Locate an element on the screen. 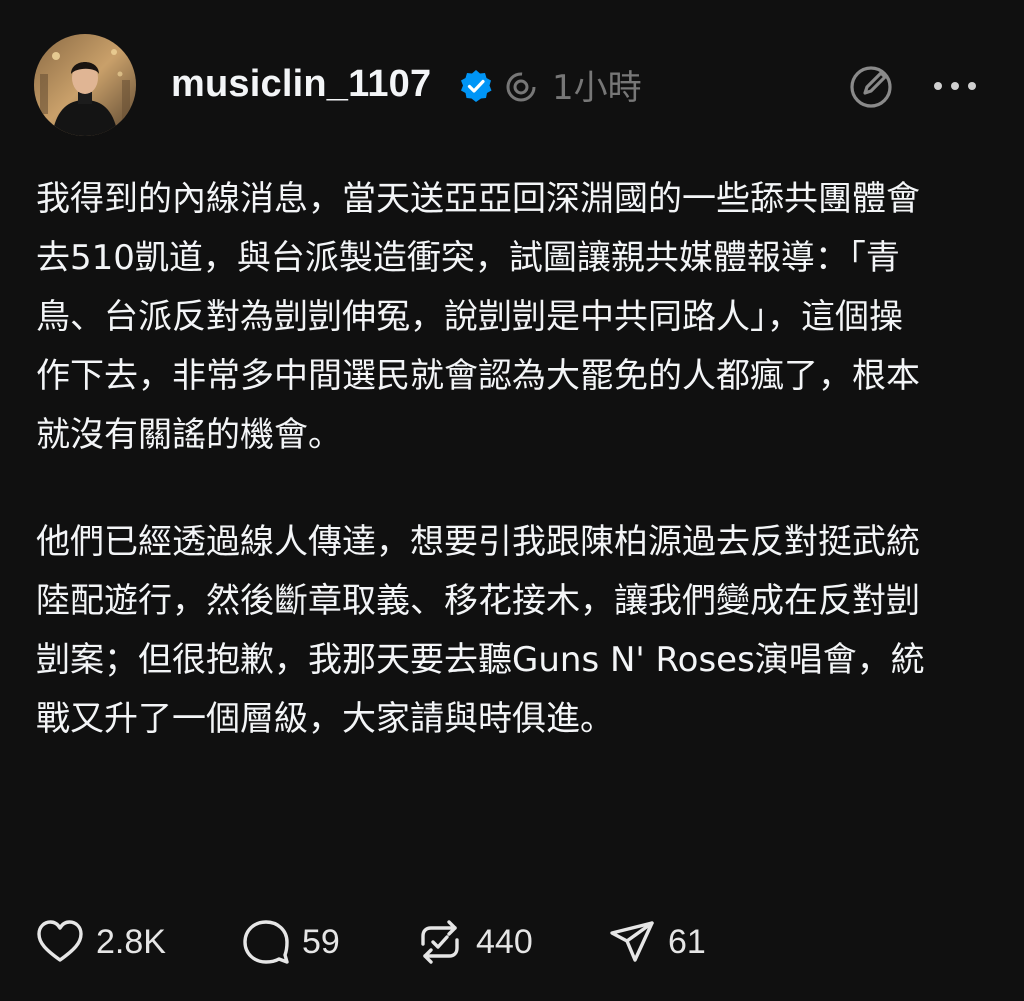  reply-count: 59 is located at coordinates (321, 942).